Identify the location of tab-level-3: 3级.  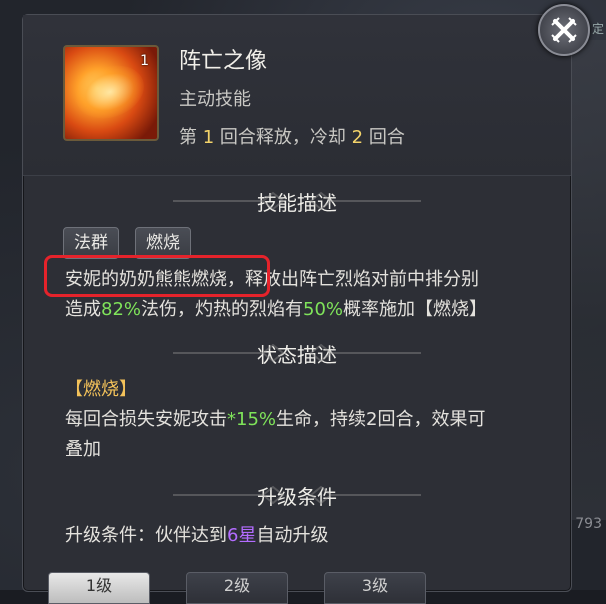
(375, 588).